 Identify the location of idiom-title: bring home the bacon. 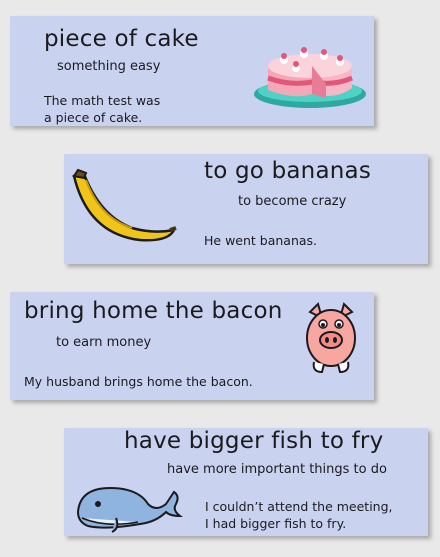
(153, 311).